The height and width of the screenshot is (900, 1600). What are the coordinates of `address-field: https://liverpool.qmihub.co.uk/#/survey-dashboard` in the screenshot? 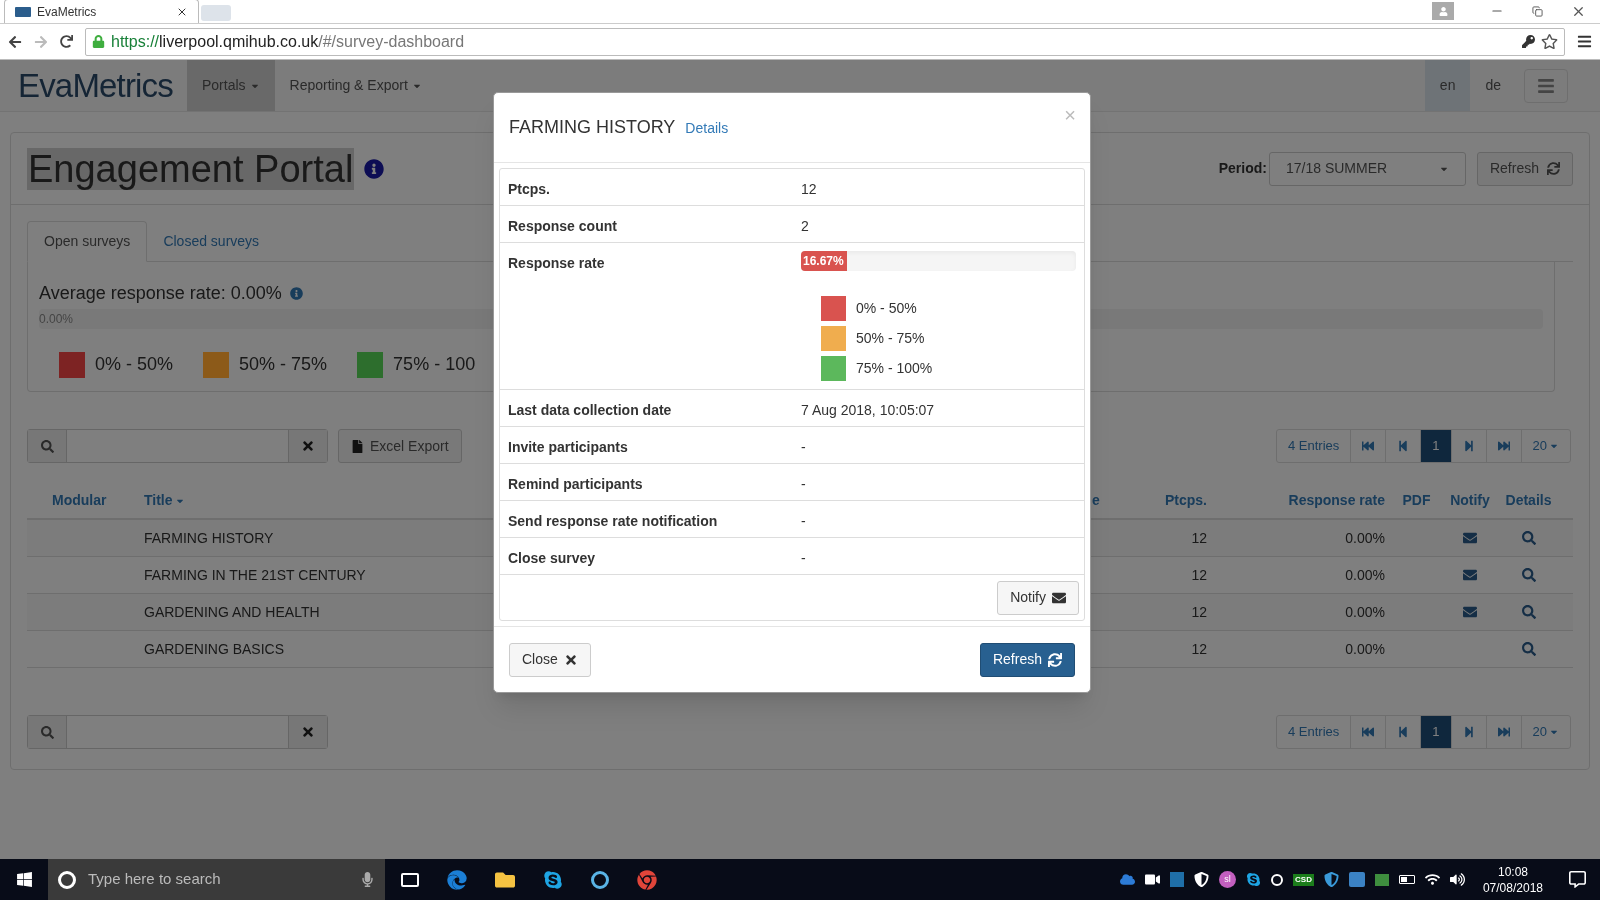 It's located at (825, 41).